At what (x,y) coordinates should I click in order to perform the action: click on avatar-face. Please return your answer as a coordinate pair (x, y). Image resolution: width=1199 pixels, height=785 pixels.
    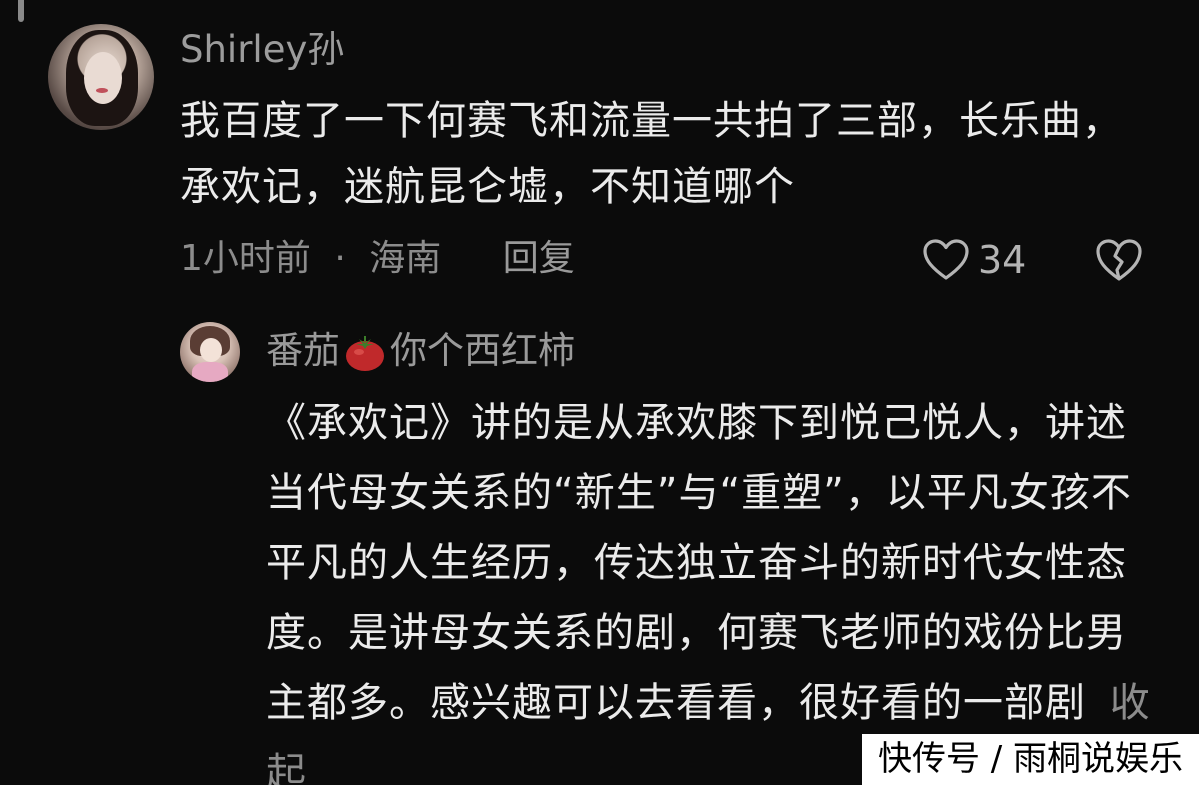
    Looking at the image, I should click on (103, 78).